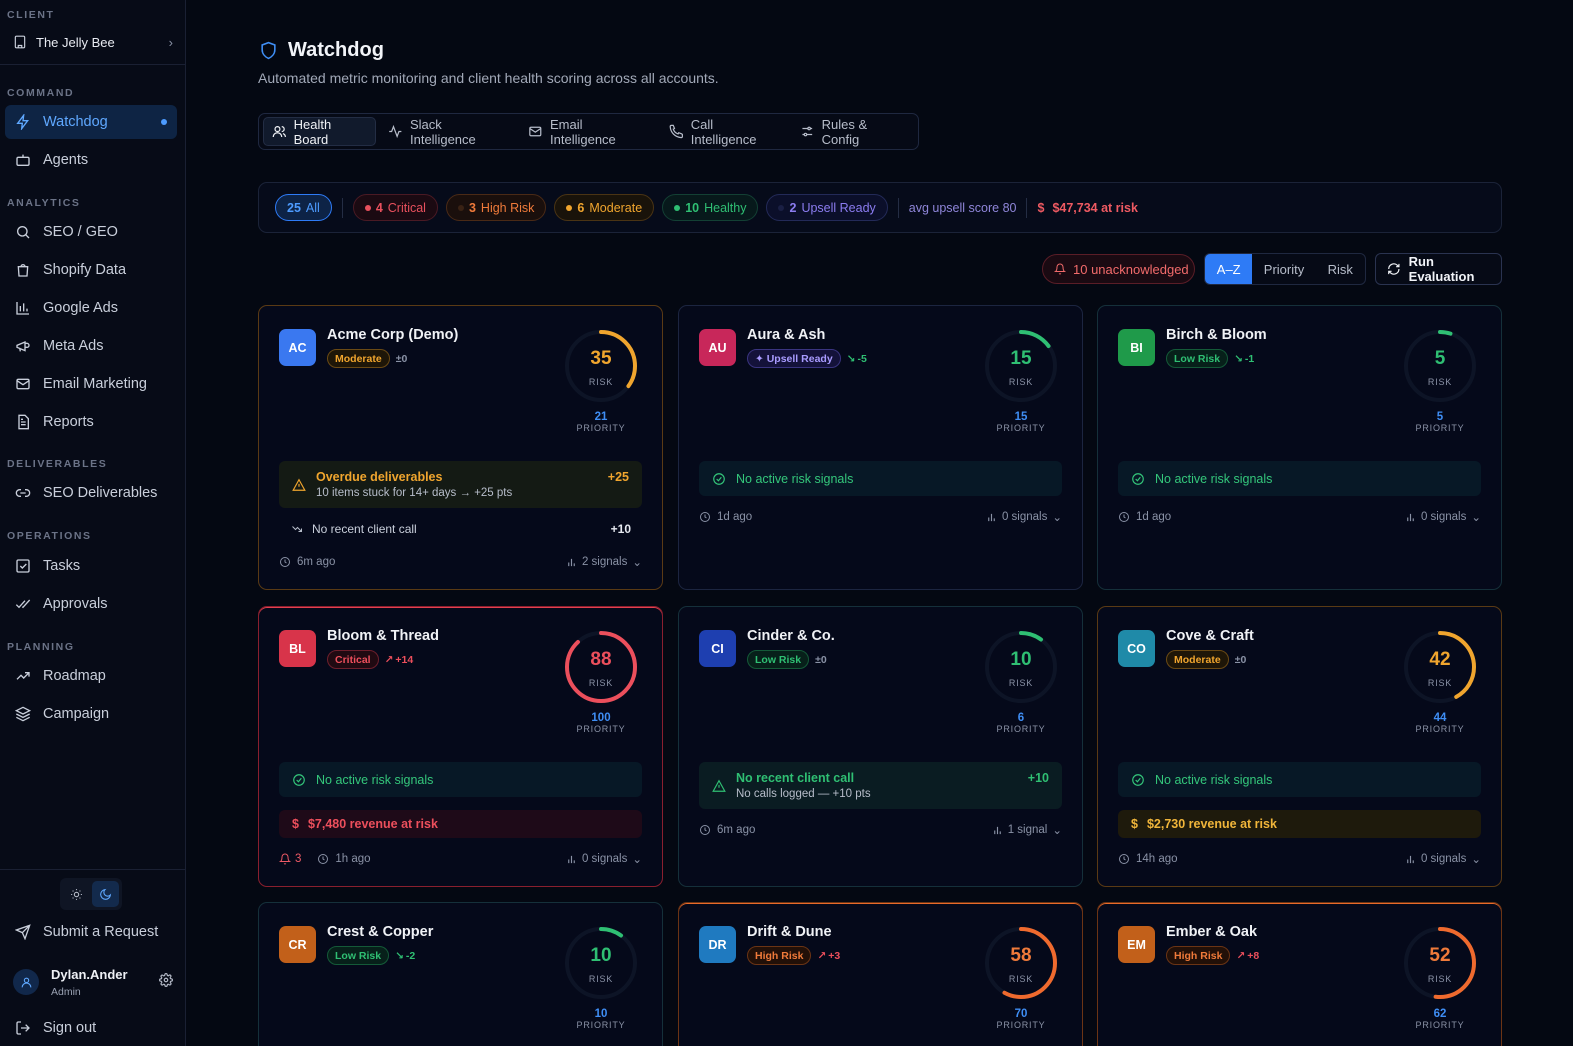 Image resolution: width=1573 pixels, height=1046 pixels. Describe the element at coordinates (91, 422) in the screenshot. I see `sidebar-item-reports: Reports` at that location.